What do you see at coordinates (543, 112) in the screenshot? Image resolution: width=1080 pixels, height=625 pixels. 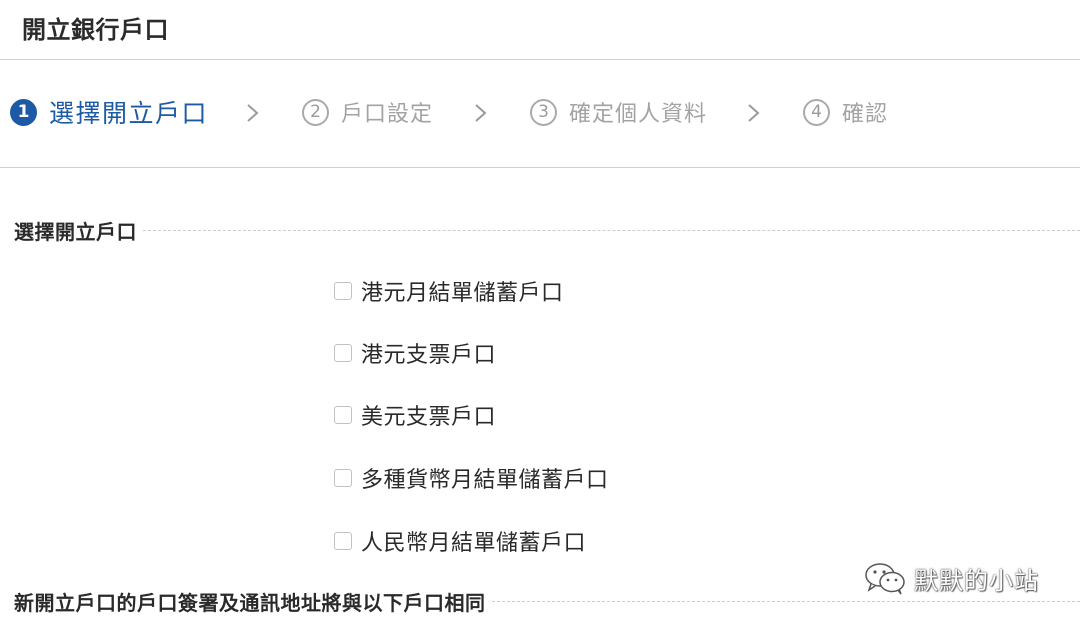 I see `step-3-number: 3` at bounding box center [543, 112].